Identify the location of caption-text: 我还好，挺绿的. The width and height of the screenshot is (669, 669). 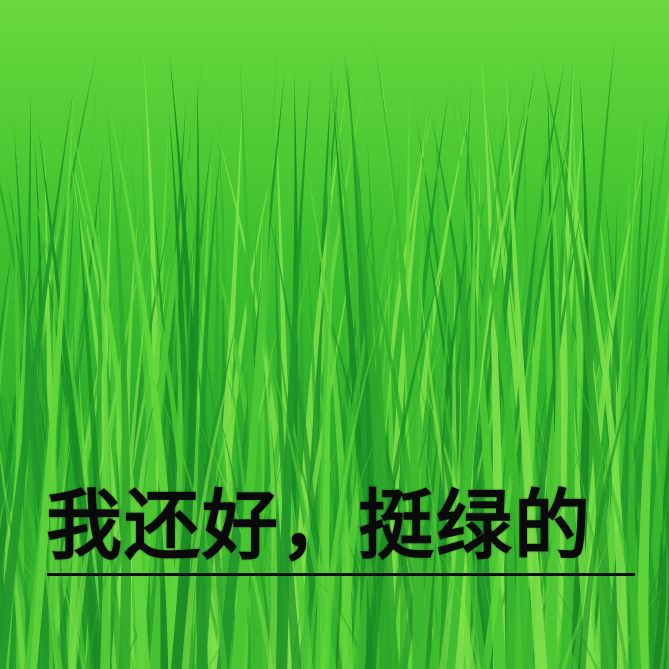
(319, 525).